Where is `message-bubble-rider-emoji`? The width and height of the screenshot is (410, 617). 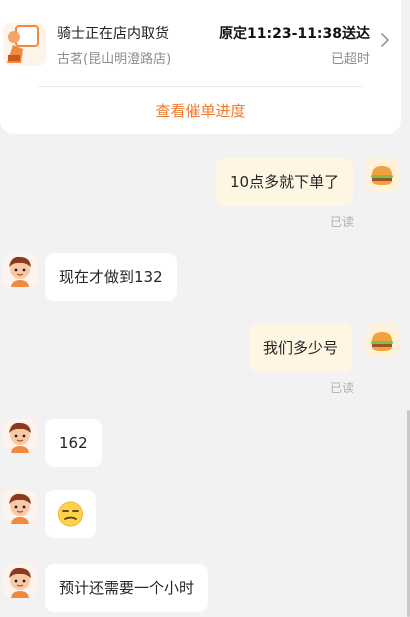 message-bubble-rider-emoji is located at coordinates (70, 514).